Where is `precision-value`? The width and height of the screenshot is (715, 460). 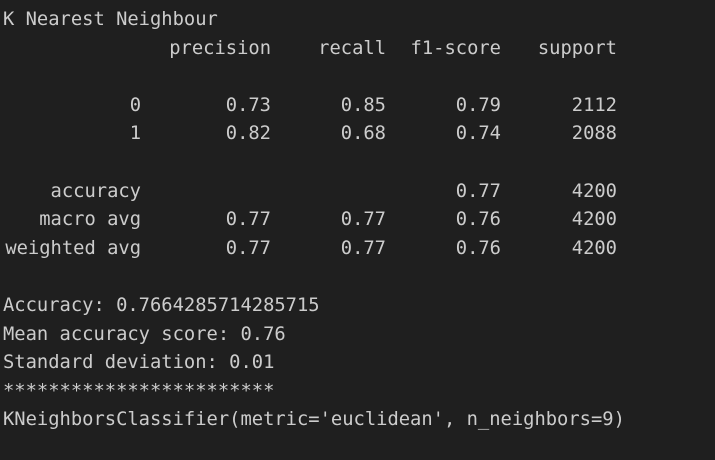 precision-value is located at coordinates (206, 192).